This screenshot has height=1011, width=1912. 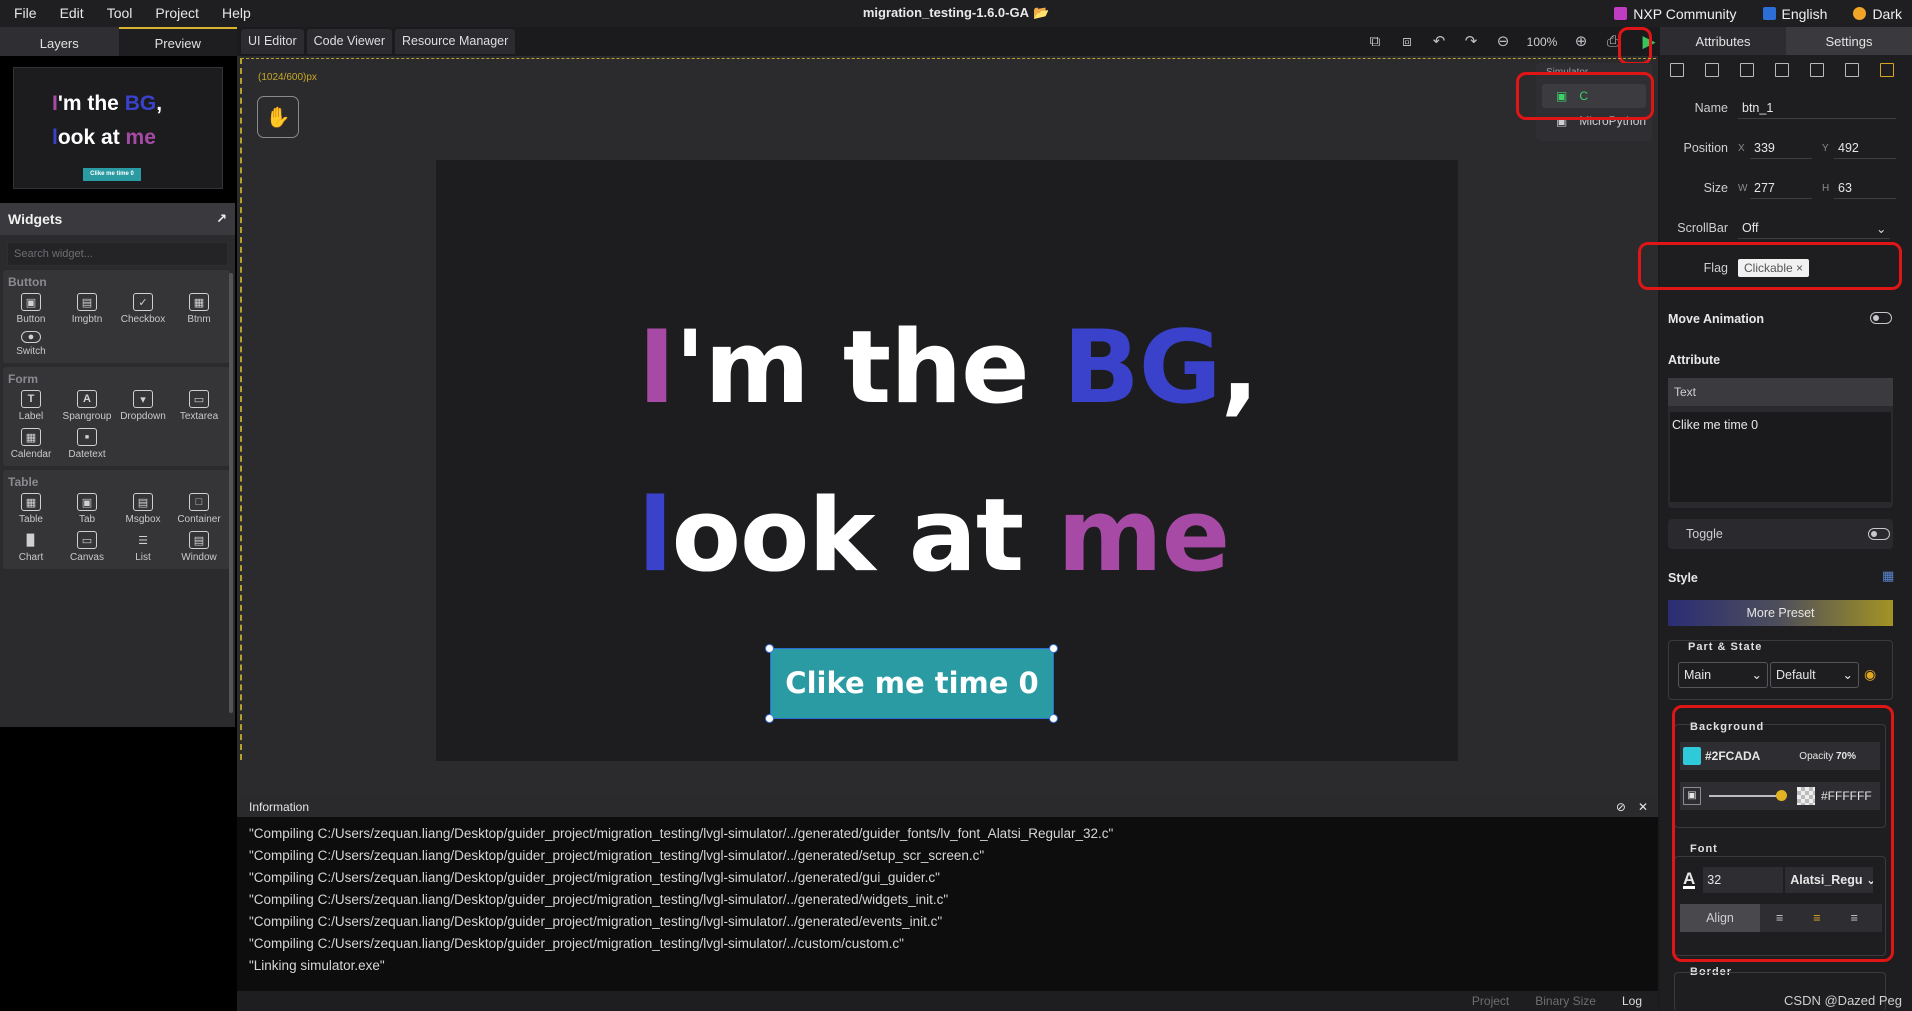 What do you see at coordinates (455, 41) in the screenshot?
I see `tab-resource-manager: Resource Manager` at bounding box center [455, 41].